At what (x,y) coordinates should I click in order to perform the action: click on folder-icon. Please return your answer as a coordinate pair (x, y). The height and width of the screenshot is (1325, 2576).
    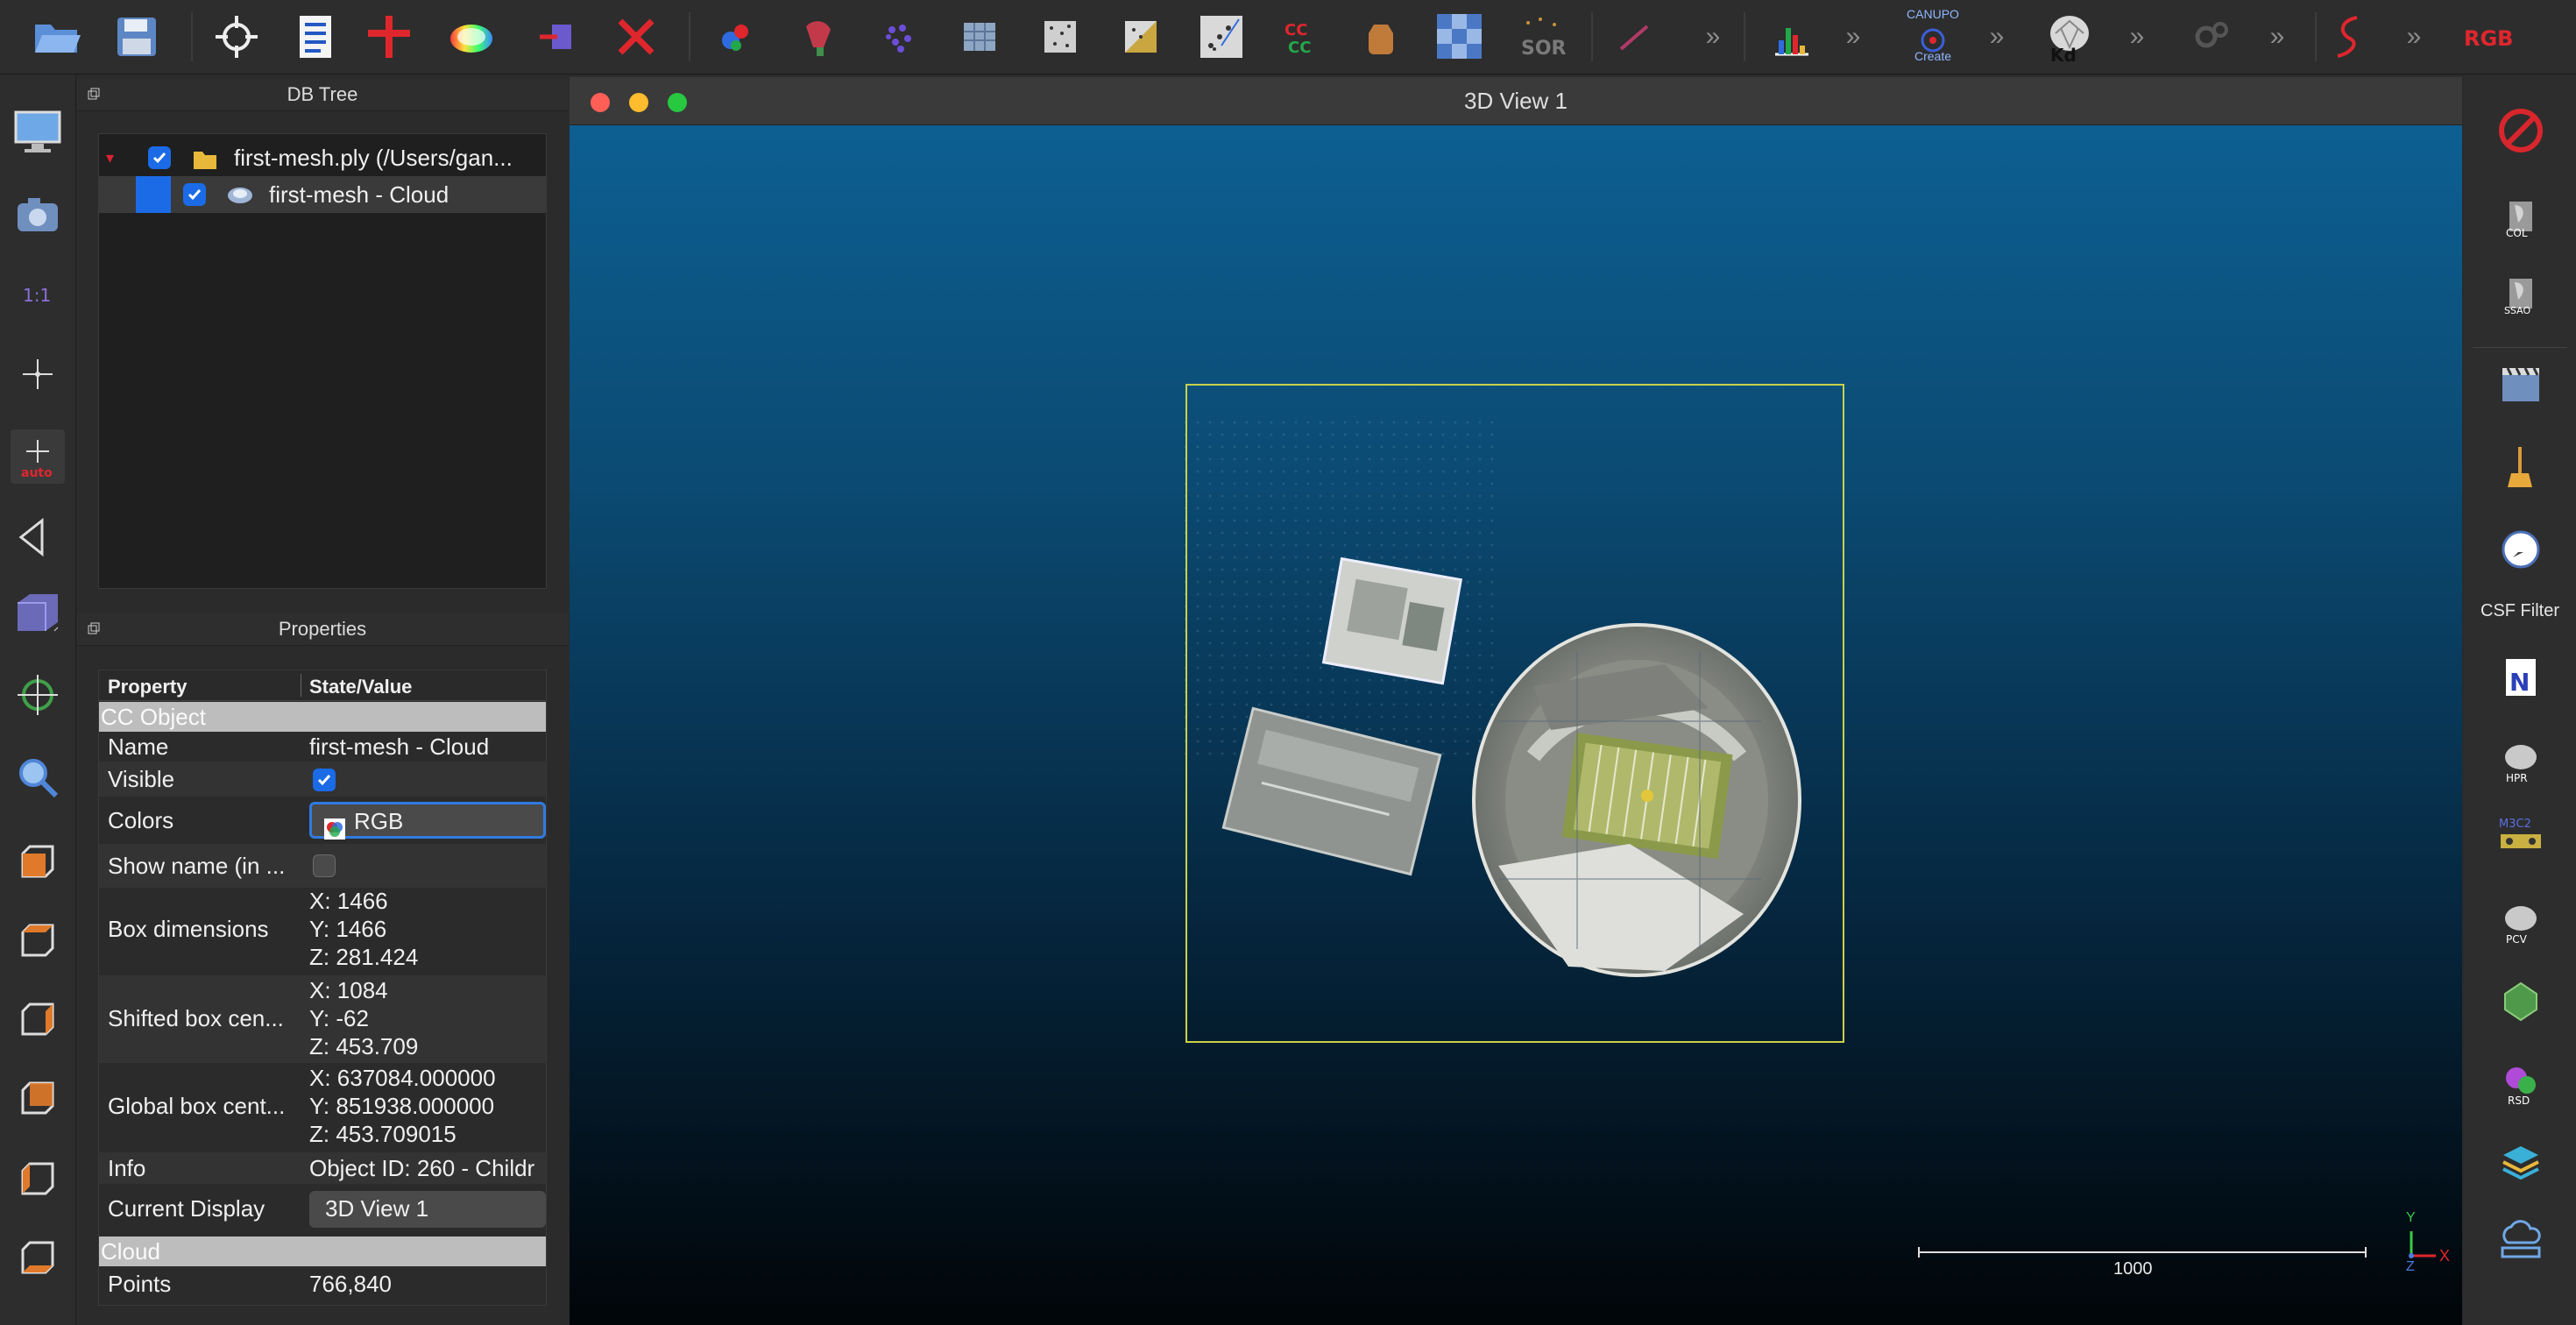
    Looking at the image, I should click on (205, 157).